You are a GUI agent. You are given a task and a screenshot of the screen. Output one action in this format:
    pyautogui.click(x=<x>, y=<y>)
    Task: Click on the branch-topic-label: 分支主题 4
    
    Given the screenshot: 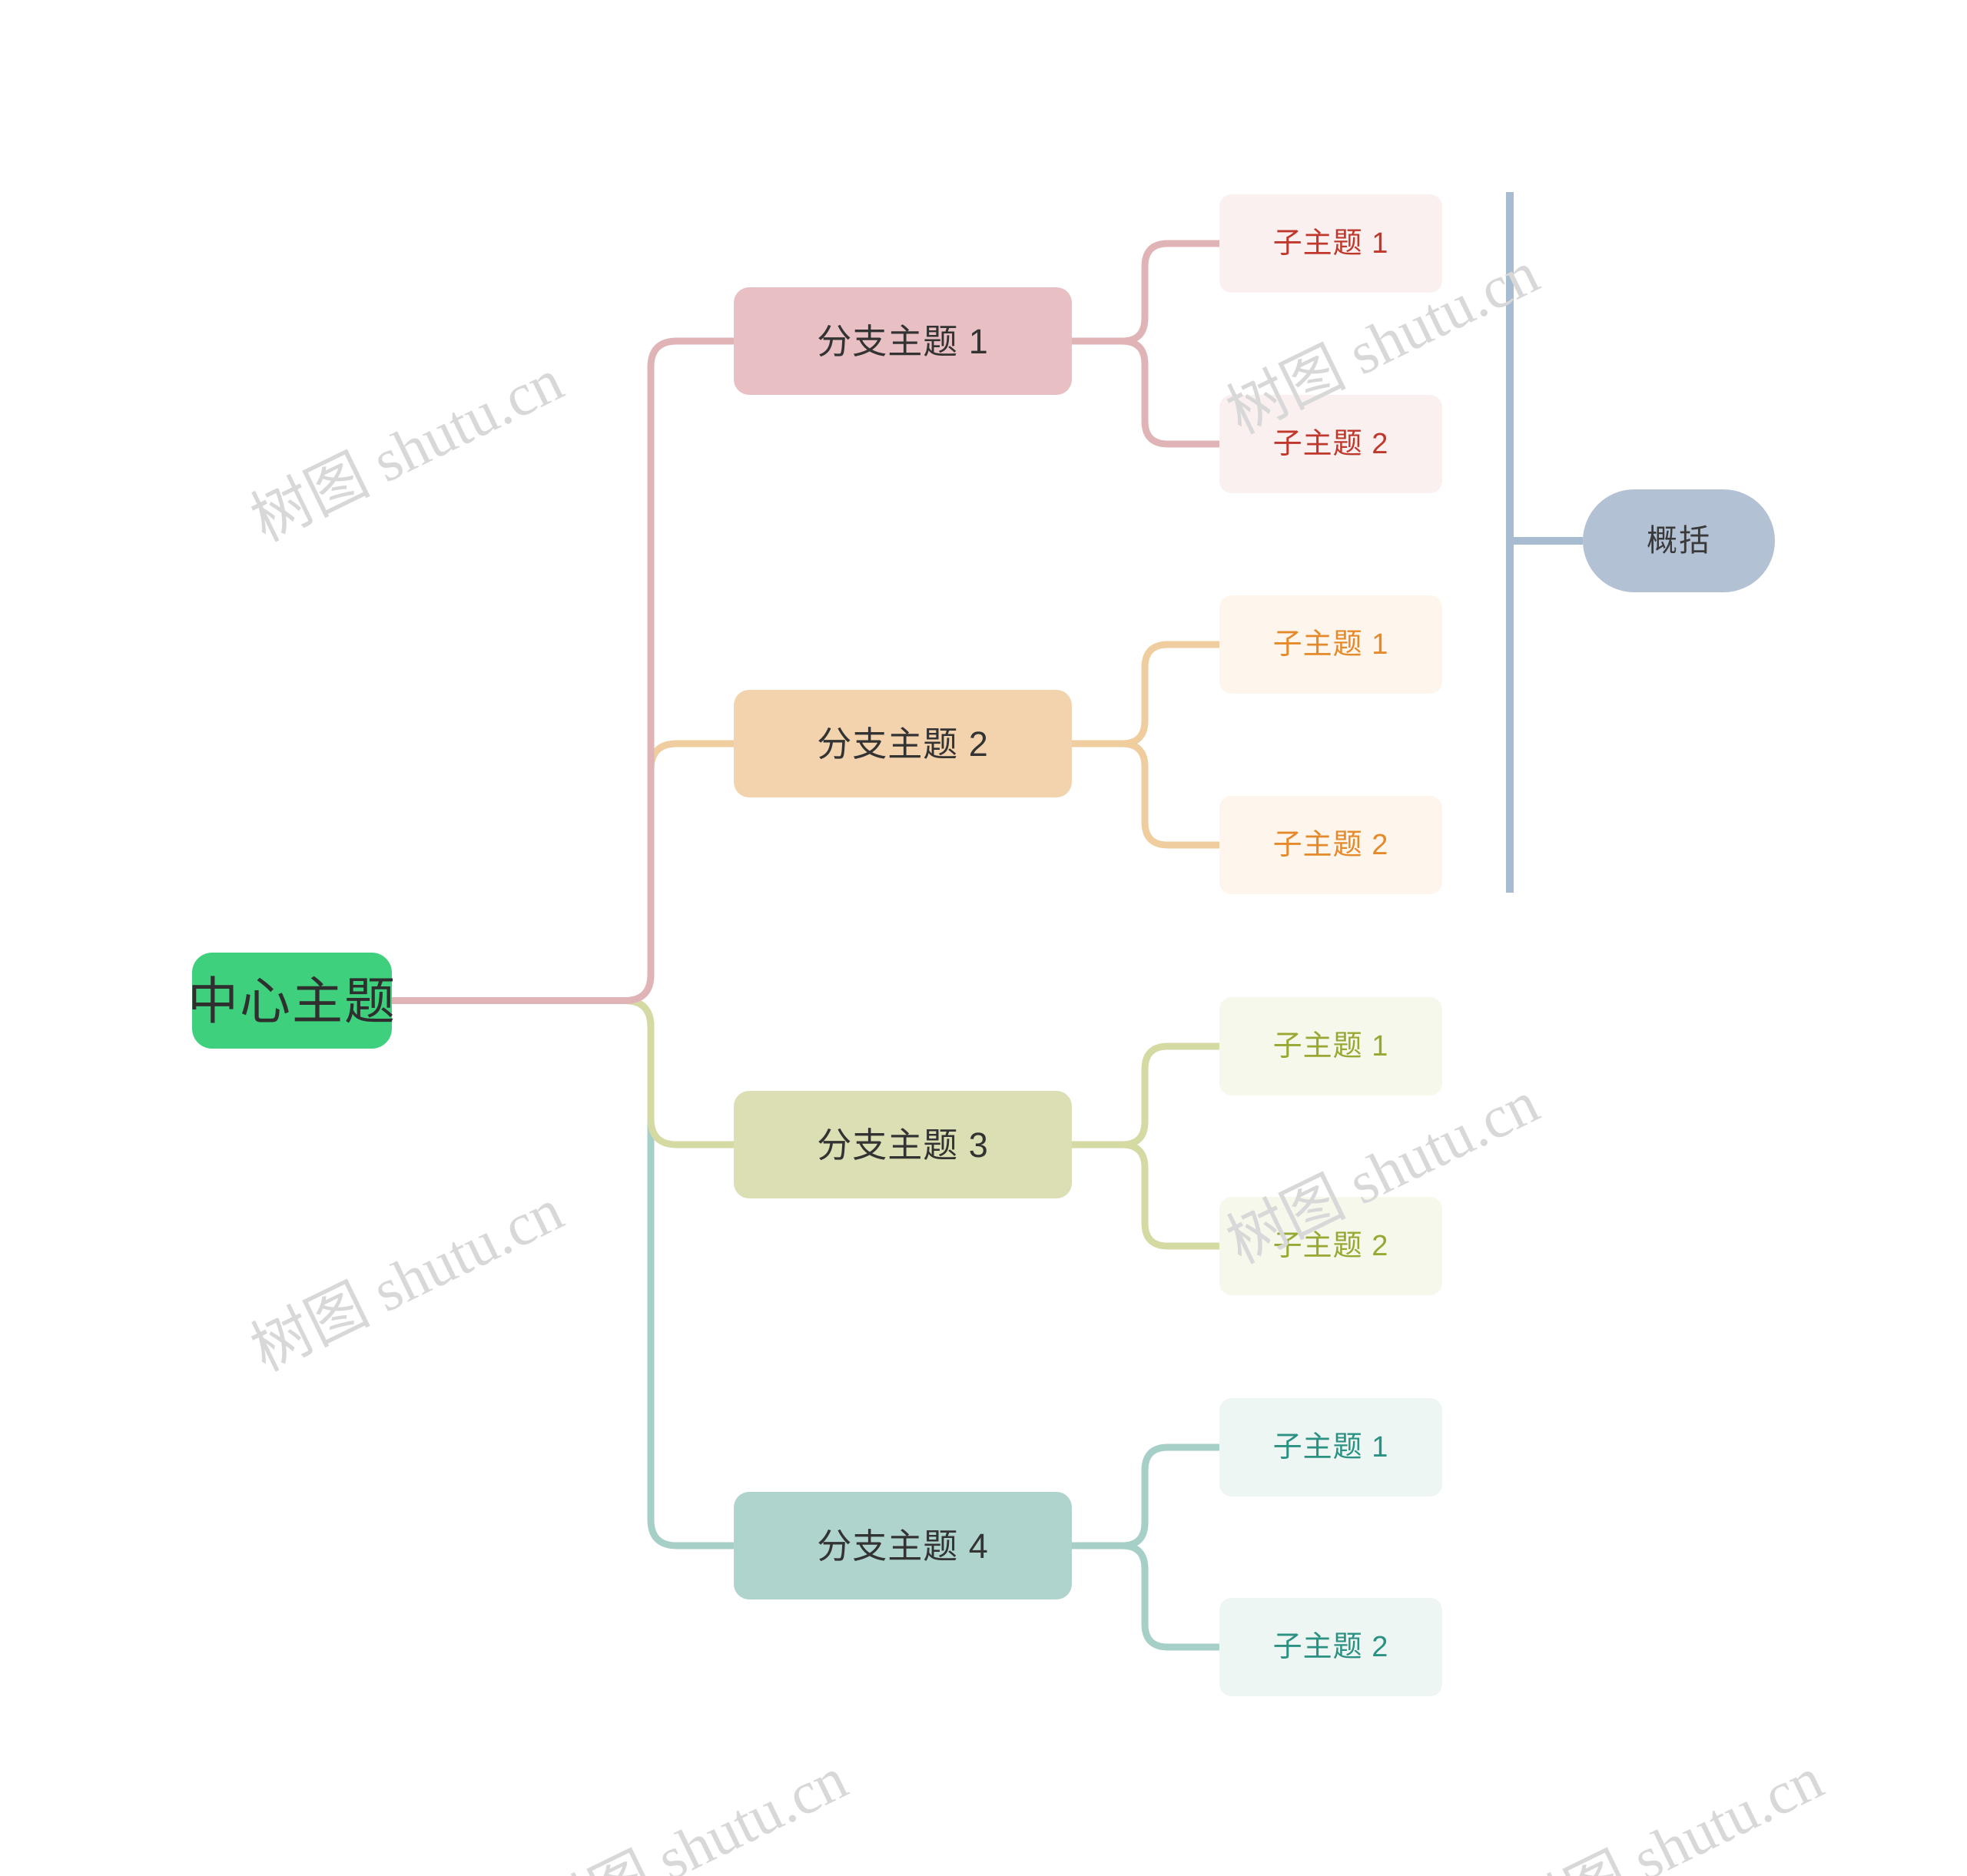 What is the action you would take?
    pyautogui.click(x=903, y=1546)
    